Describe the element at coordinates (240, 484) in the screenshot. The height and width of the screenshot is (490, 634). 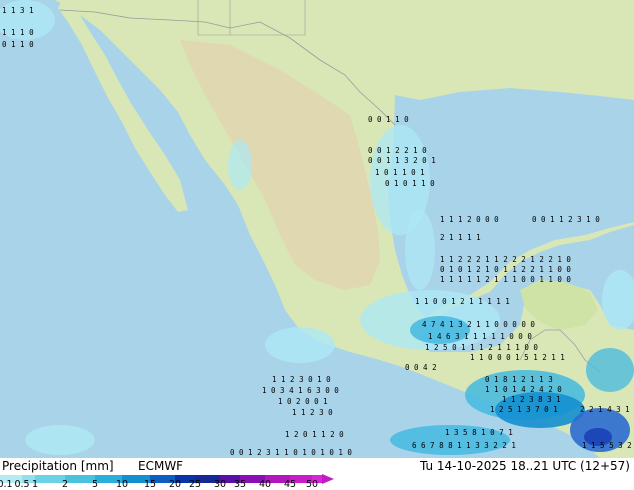
I see `scale-tick-label: 35` at that location.